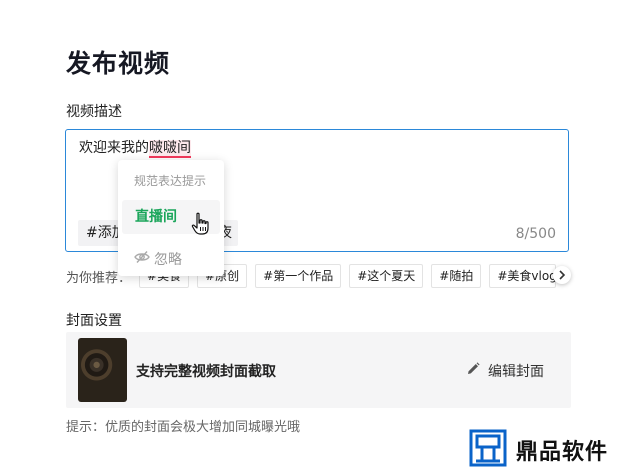 The width and height of the screenshot is (640, 475). Describe the element at coordinates (523, 276) in the screenshot. I see `recommend-tag-5: #美食vlog` at that location.